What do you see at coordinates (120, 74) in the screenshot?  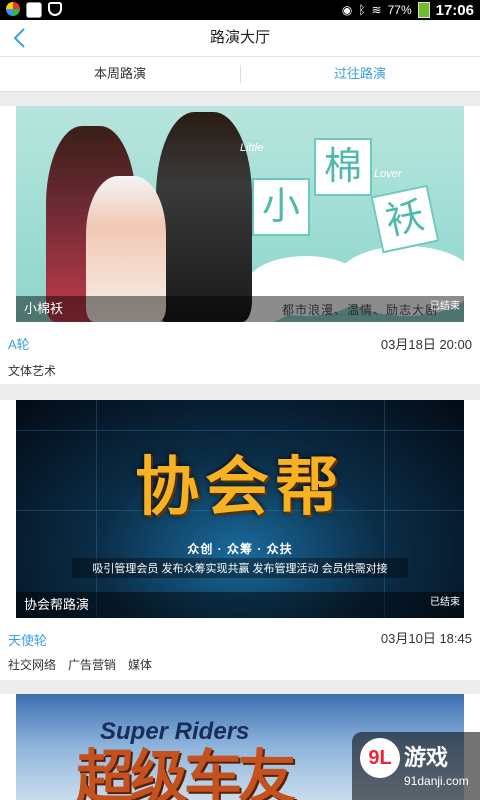 I see `tab-this-week: 本周路演` at bounding box center [120, 74].